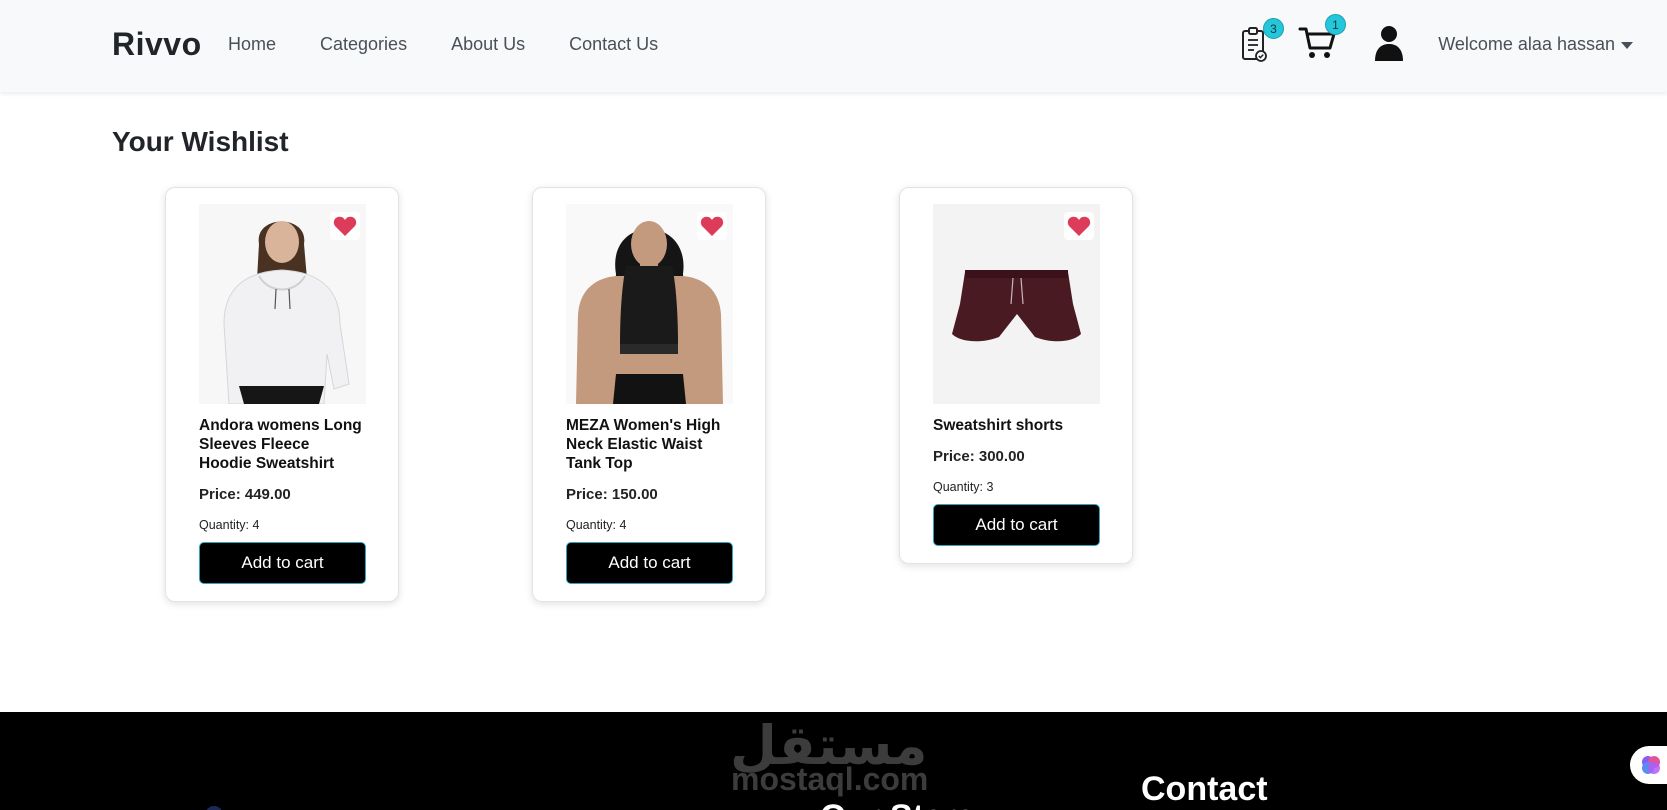 This screenshot has width=1667, height=810. I want to click on nav-link-categories: Categories, so click(363, 44).